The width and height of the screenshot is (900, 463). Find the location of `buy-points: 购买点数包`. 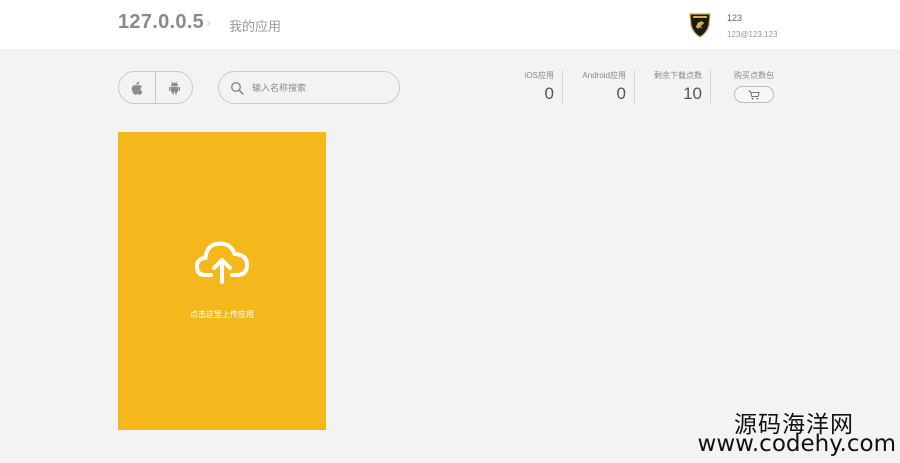

buy-points: 购买点数包 is located at coordinates (754, 86).